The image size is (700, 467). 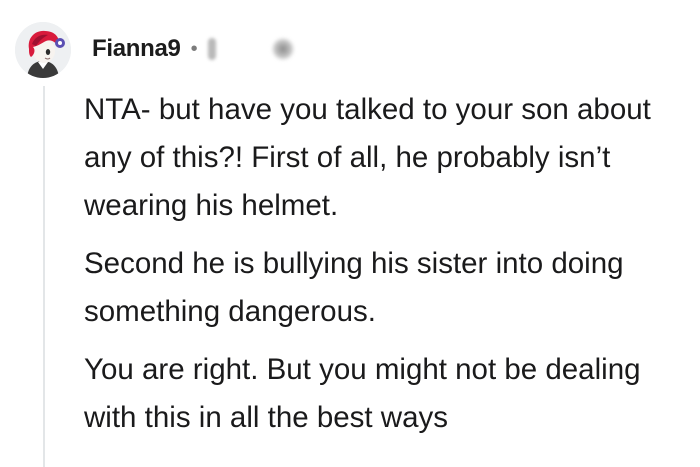 I want to click on redacted-metadata, so click(x=250, y=49).